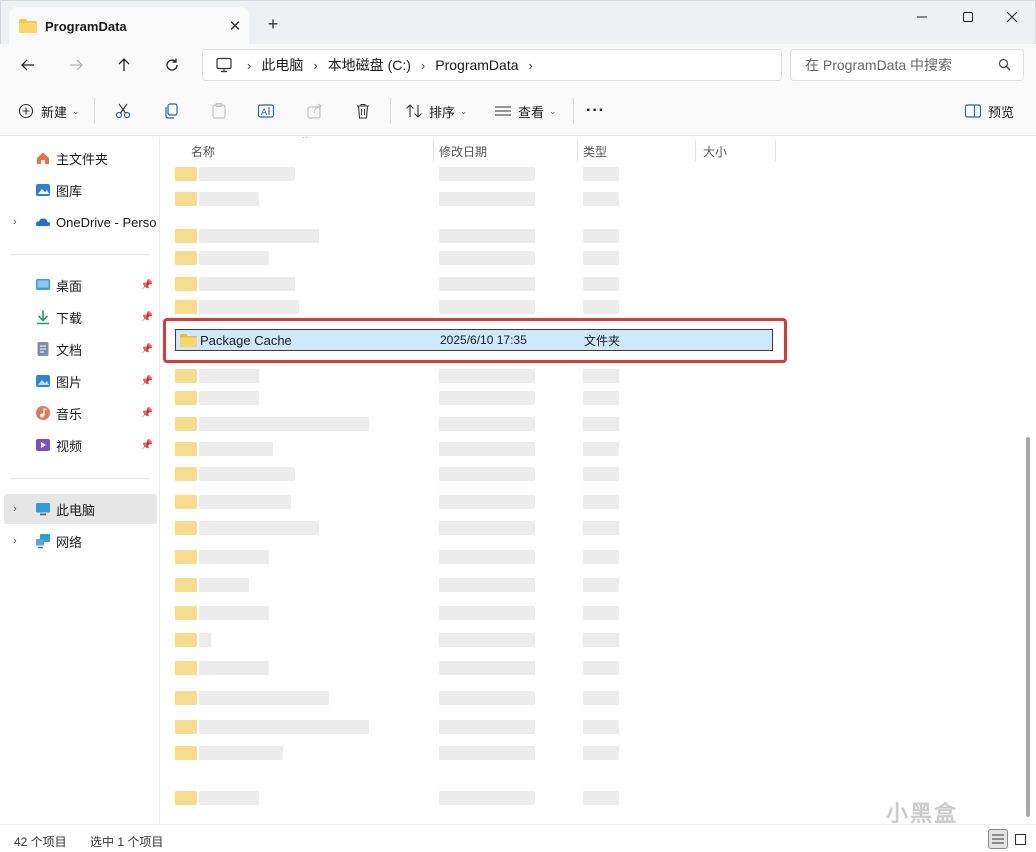 Image resolution: width=1036 pixels, height=852 pixels. What do you see at coordinates (80, 285) in the screenshot?
I see `sidebar-item-desktop: 桌面 📌` at bounding box center [80, 285].